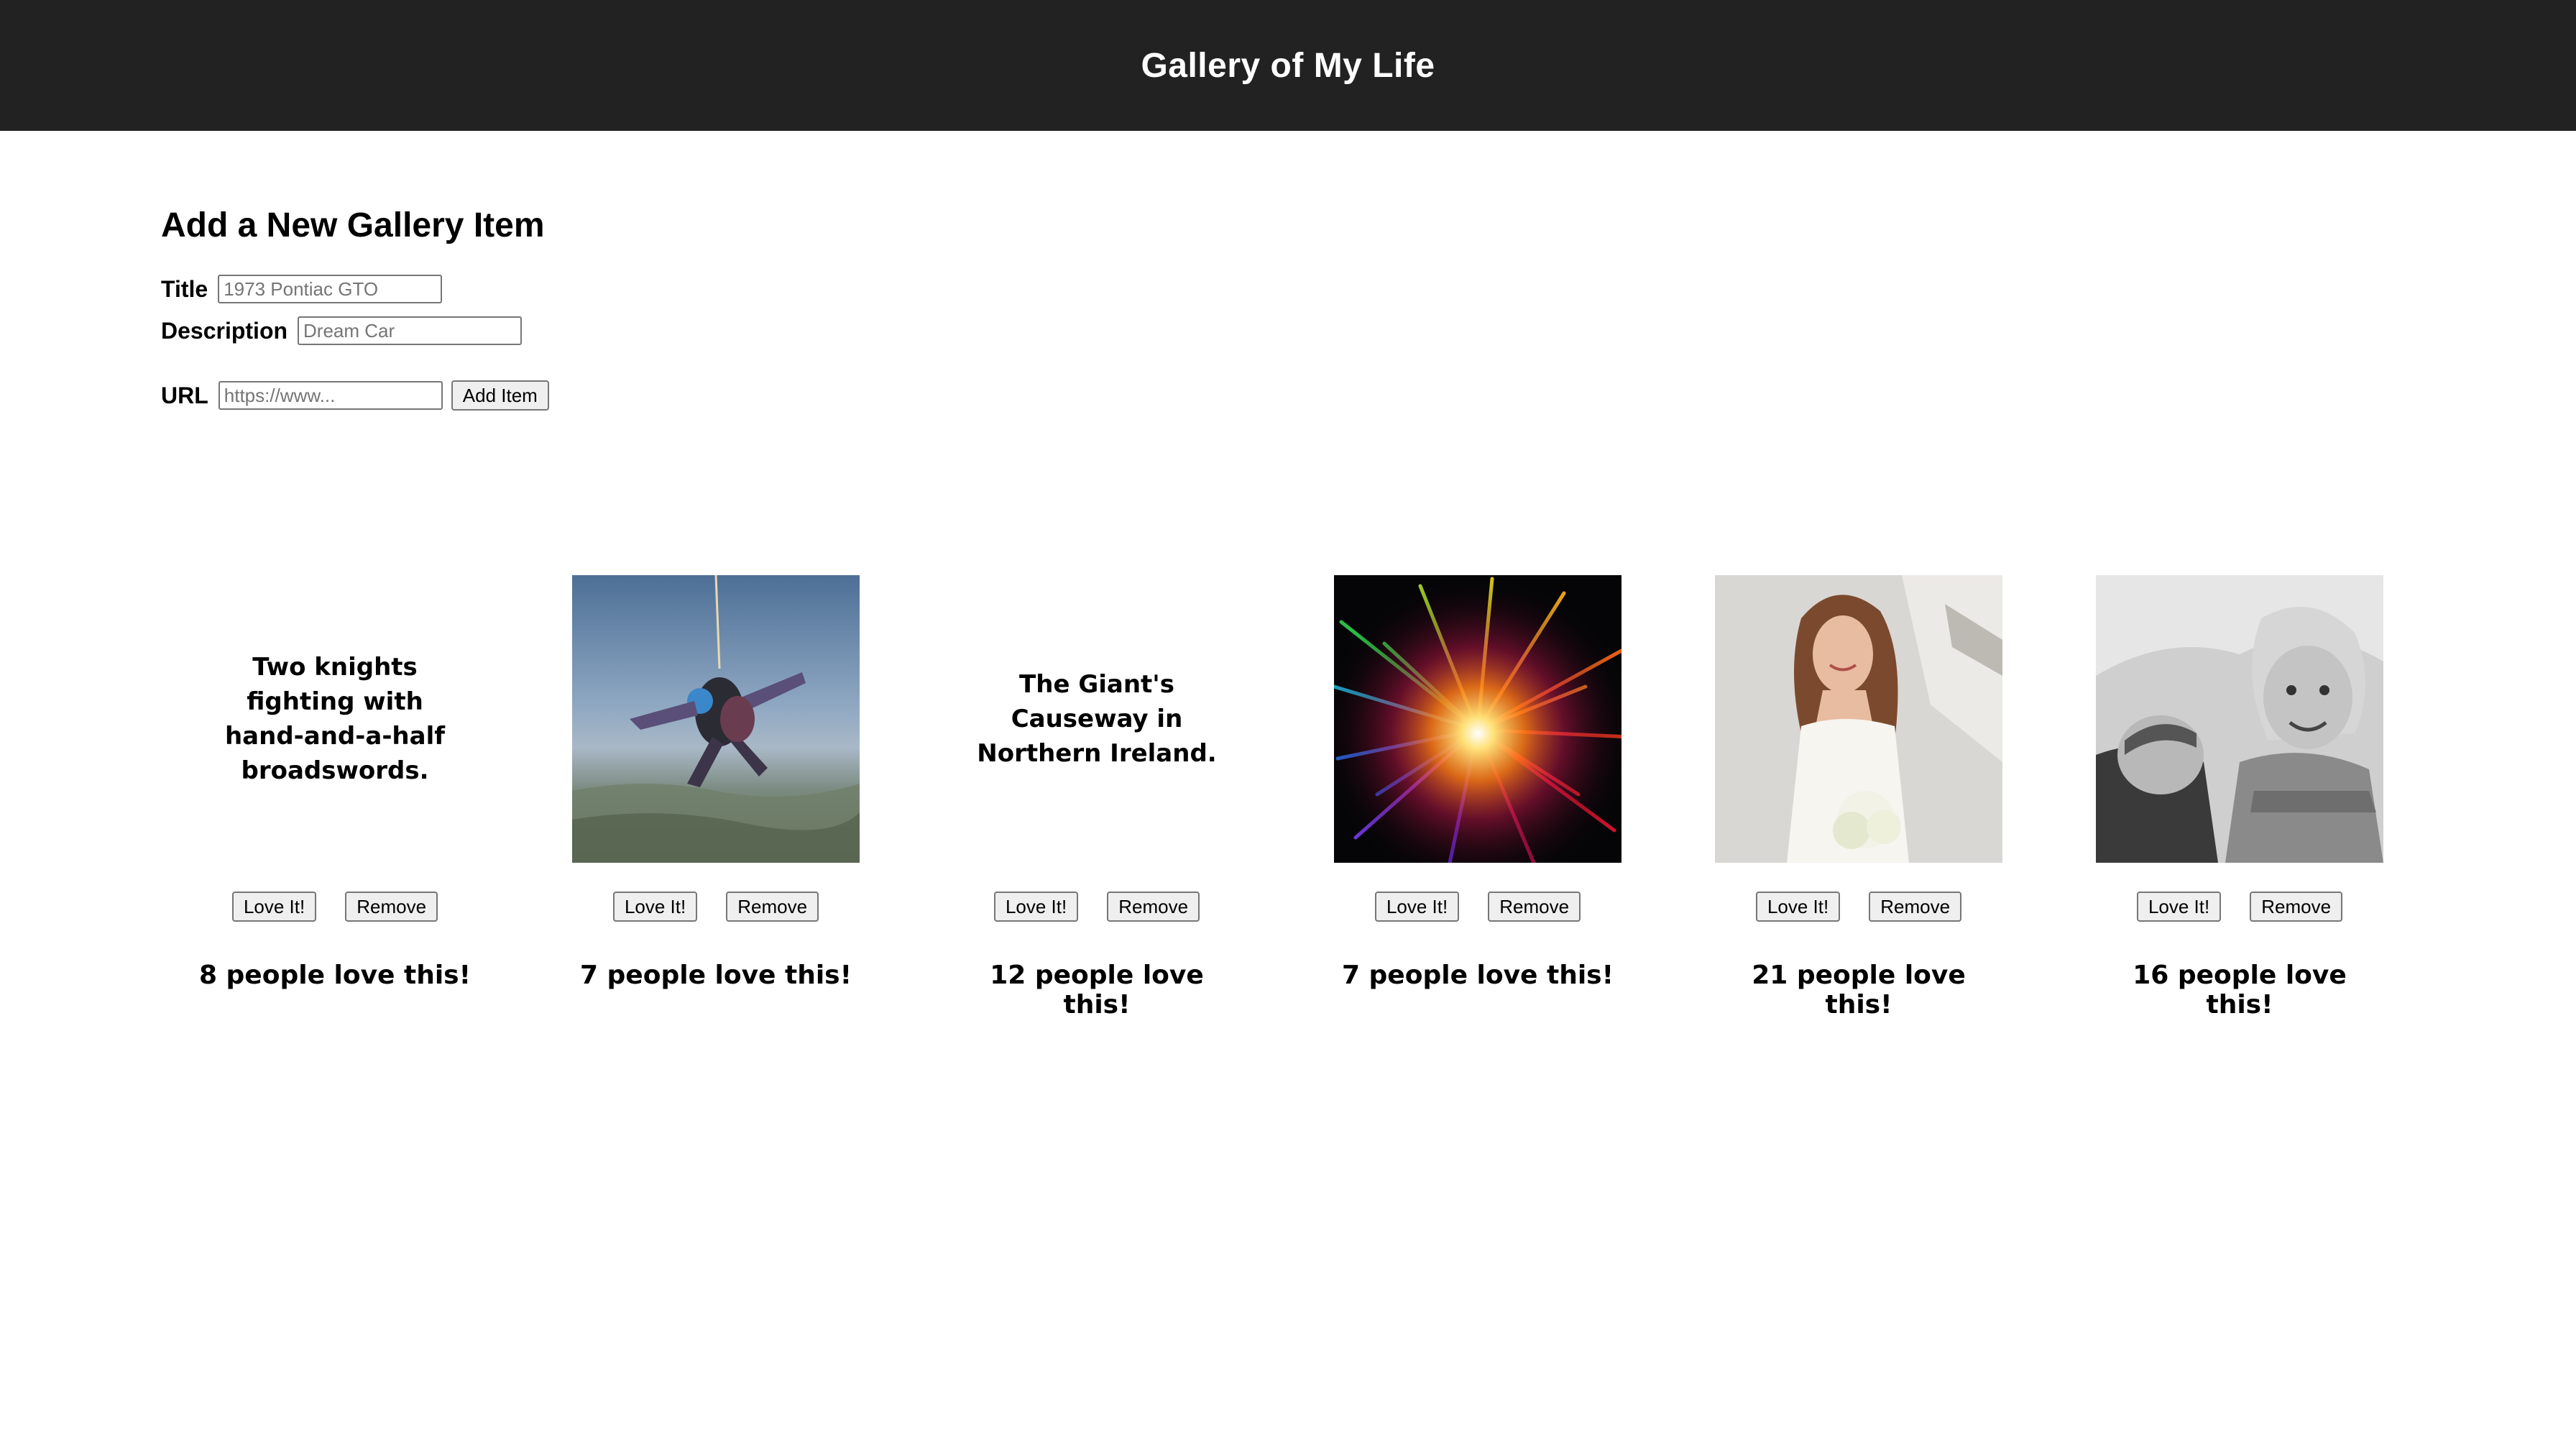 This screenshot has width=2576, height=1448. I want to click on love-count: 8 people love this!, so click(335, 975).